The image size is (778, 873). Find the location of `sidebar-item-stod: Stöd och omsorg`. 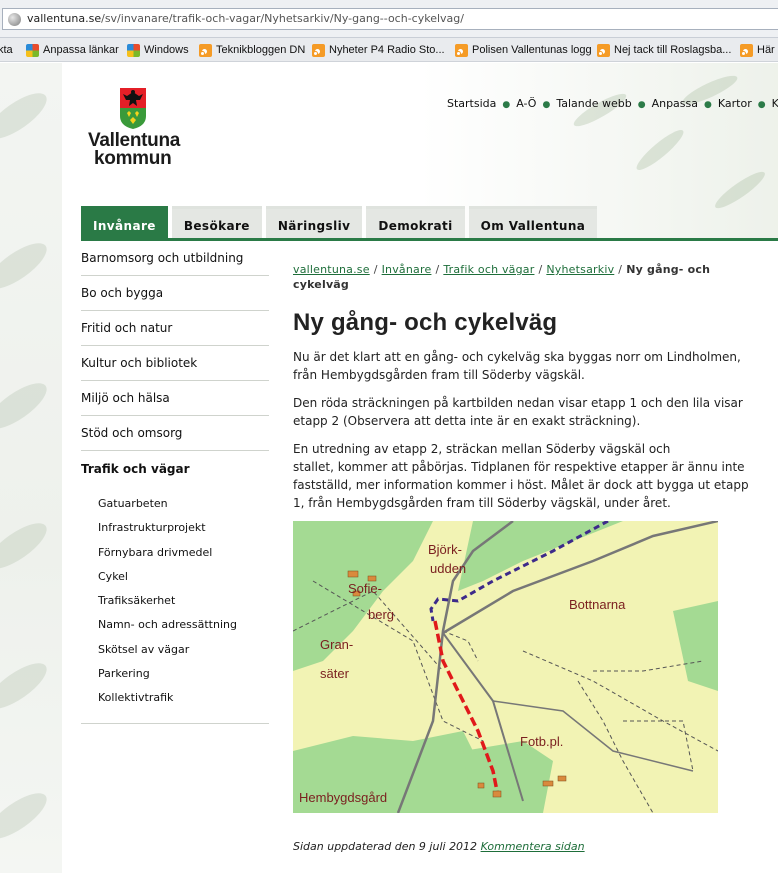

sidebar-item-stod: Stöd och omsorg is located at coordinates (175, 433).